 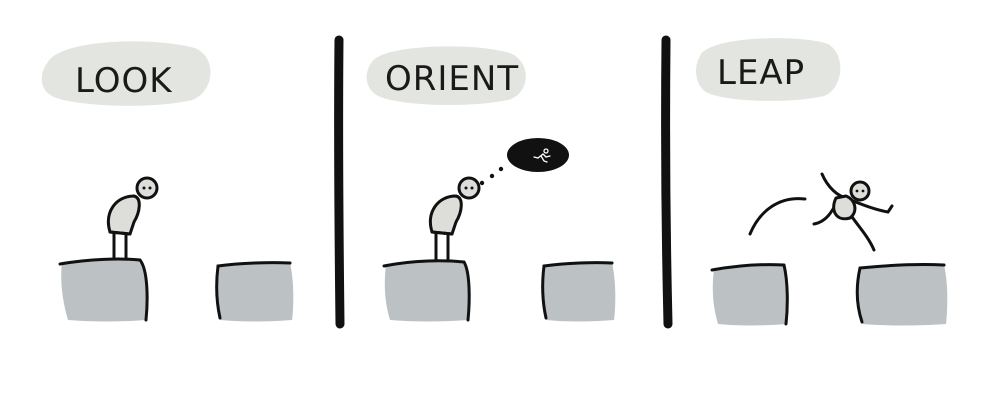 What do you see at coordinates (777, 216) in the screenshot?
I see `leap-motion-arc` at bounding box center [777, 216].